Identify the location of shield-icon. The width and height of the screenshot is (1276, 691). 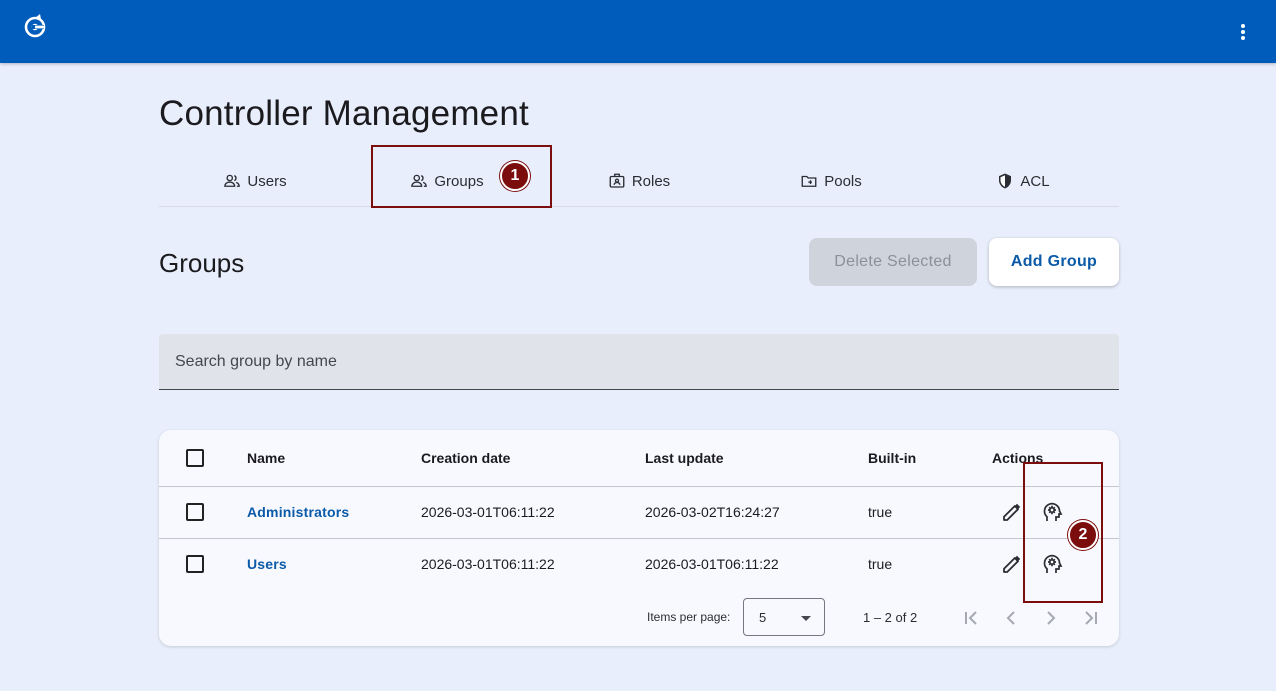
(1005, 181).